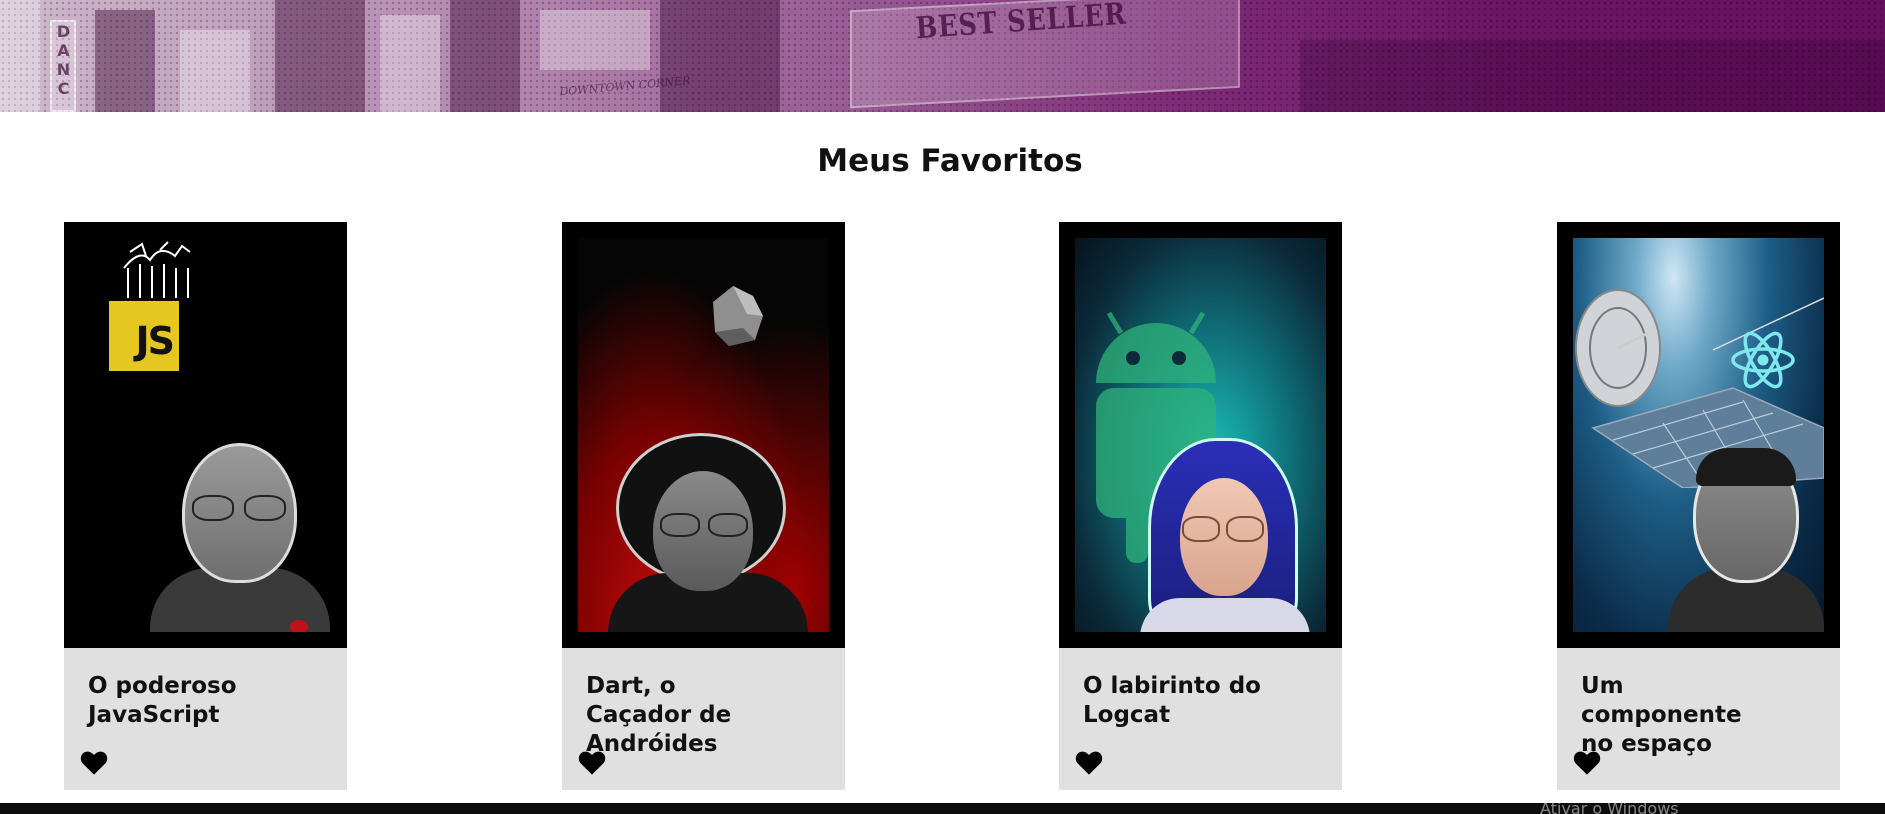 The width and height of the screenshot is (1885, 814). What do you see at coordinates (950, 161) in the screenshot?
I see `section-title: Meus Favoritos` at bounding box center [950, 161].